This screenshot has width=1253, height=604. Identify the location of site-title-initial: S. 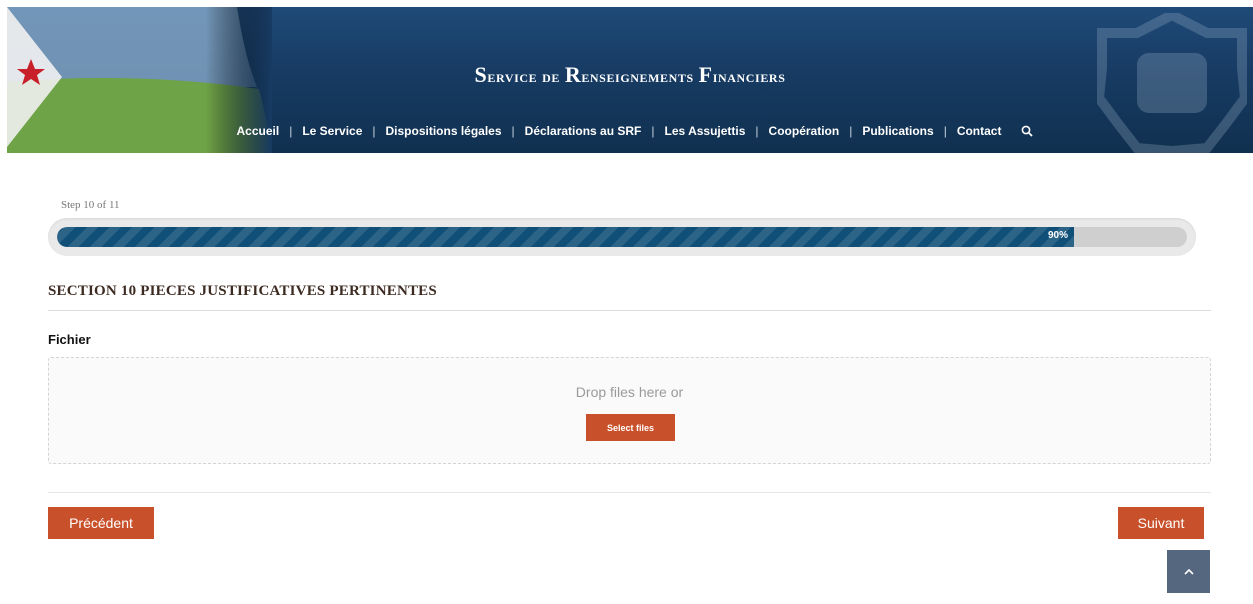
(481, 74).